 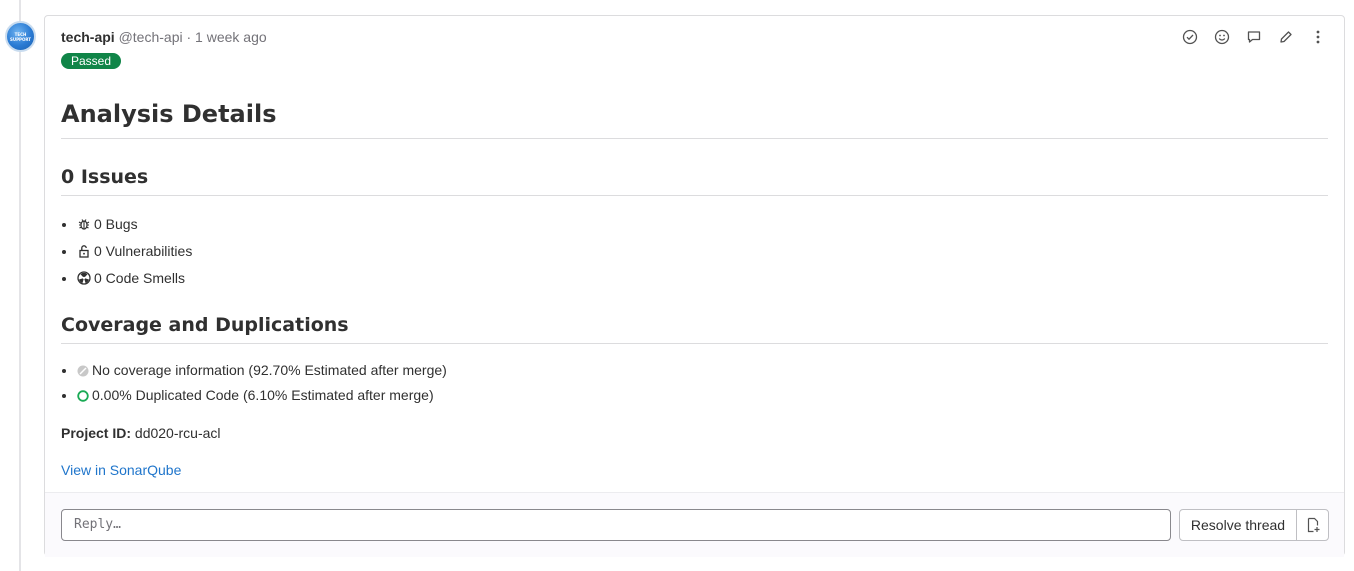 What do you see at coordinates (205, 325) in the screenshot?
I see `coverage-heading: Coverage and Duplications` at bounding box center [205, 325].